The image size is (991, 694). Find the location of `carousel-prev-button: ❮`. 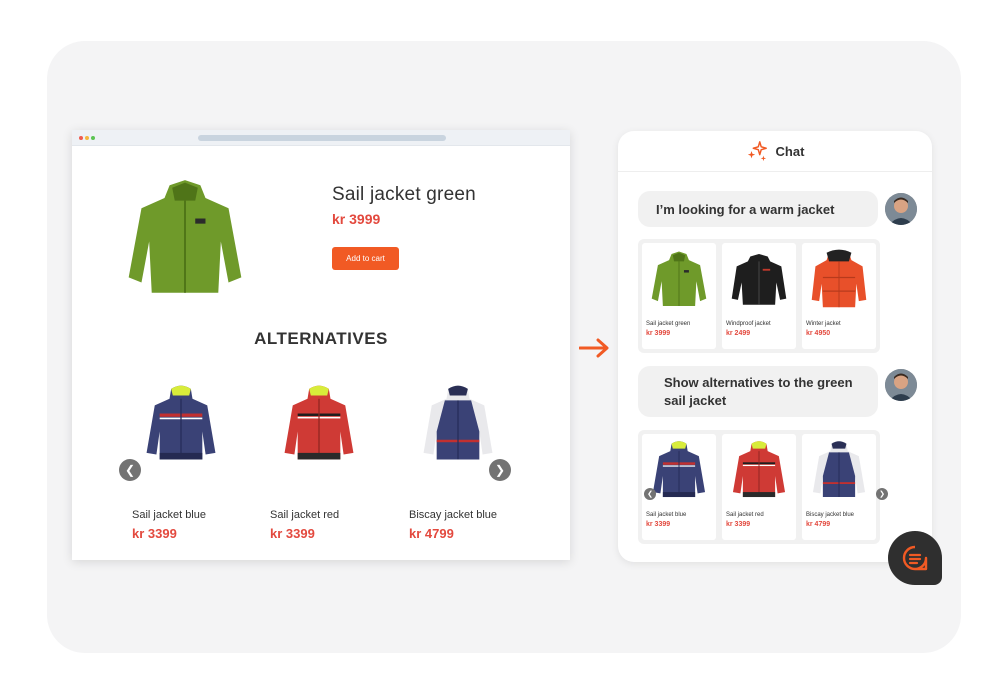

carousel-prev-button: ❮ is located at coordinates (130, 470).